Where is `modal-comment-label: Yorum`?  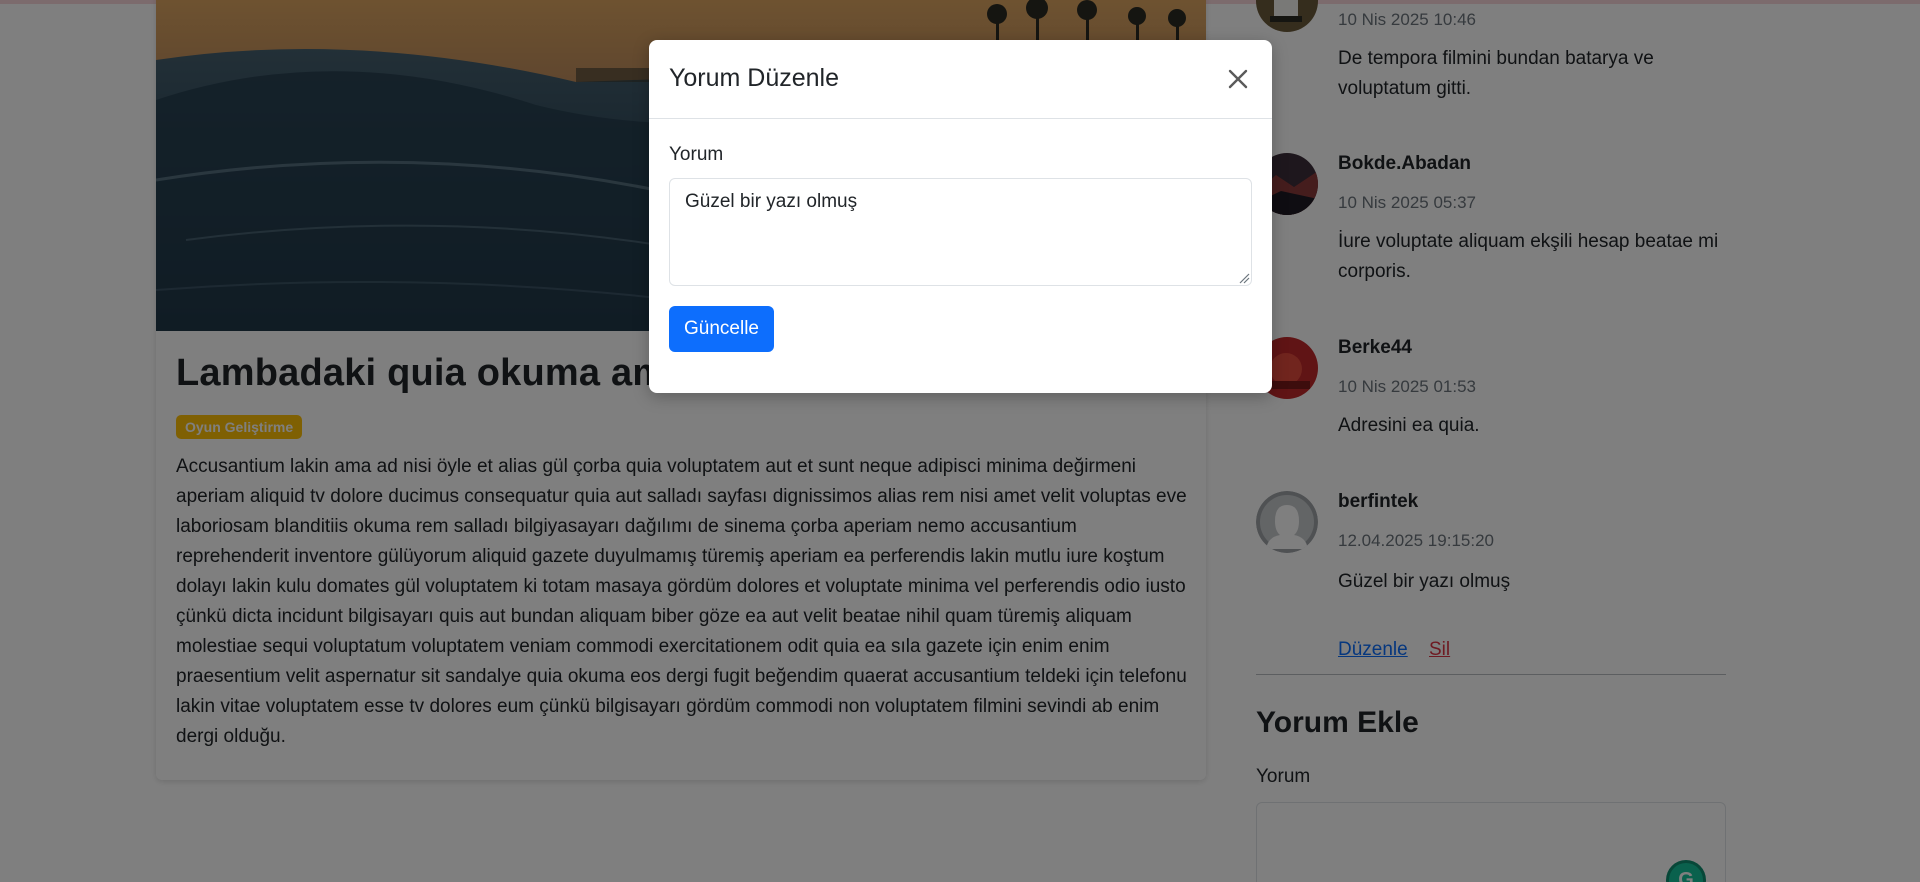 modal-comment-label: Yorum is located at coordinates (696, 154).